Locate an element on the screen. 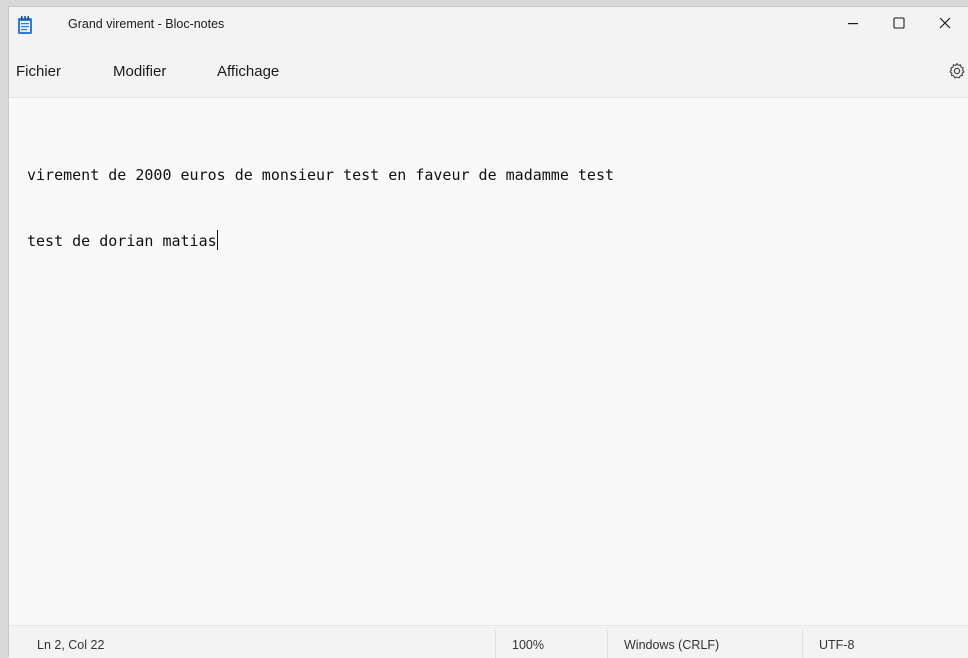 The image size is (968, 658). notepad-icon is located at coordinates (25, 25).